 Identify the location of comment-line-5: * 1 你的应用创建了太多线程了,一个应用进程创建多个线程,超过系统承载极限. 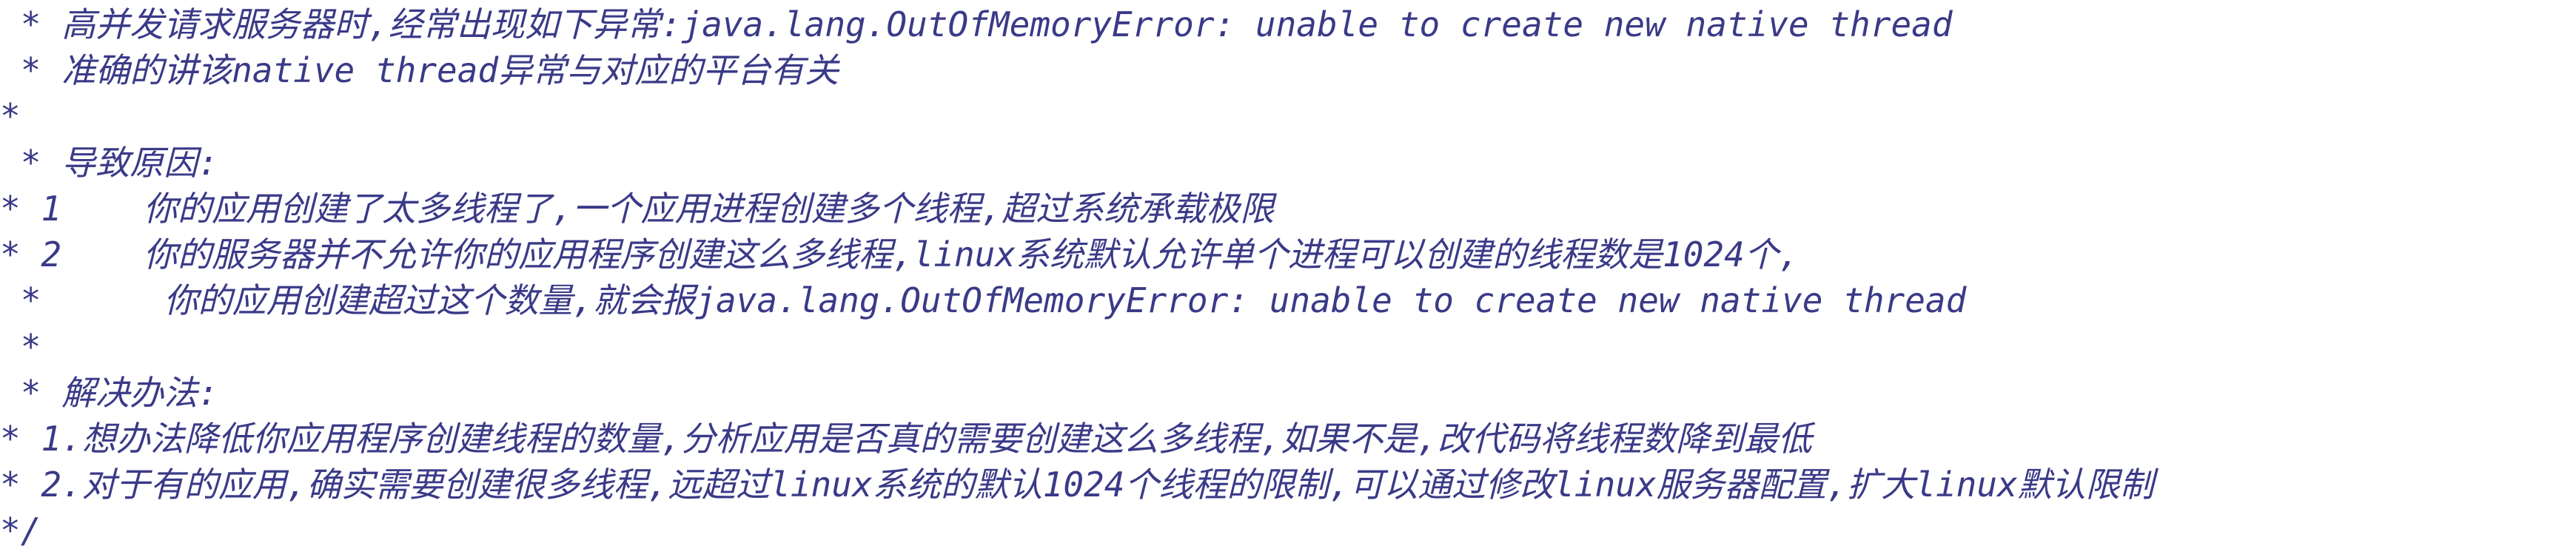
(637, 209).